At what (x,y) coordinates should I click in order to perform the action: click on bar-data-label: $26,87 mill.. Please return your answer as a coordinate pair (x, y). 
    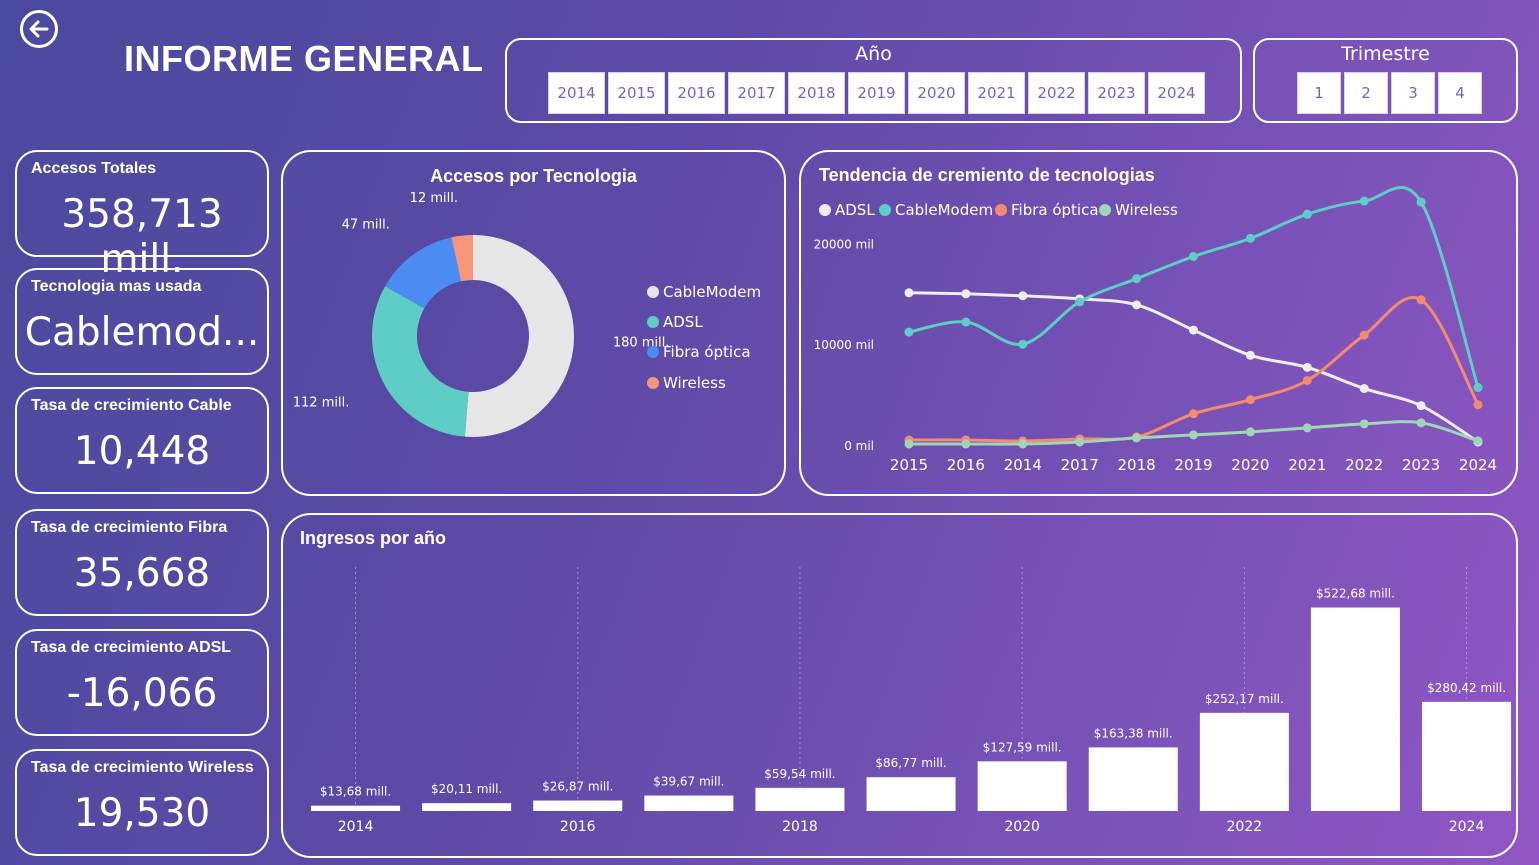
    Looking at the image, I should click on (577, 787).